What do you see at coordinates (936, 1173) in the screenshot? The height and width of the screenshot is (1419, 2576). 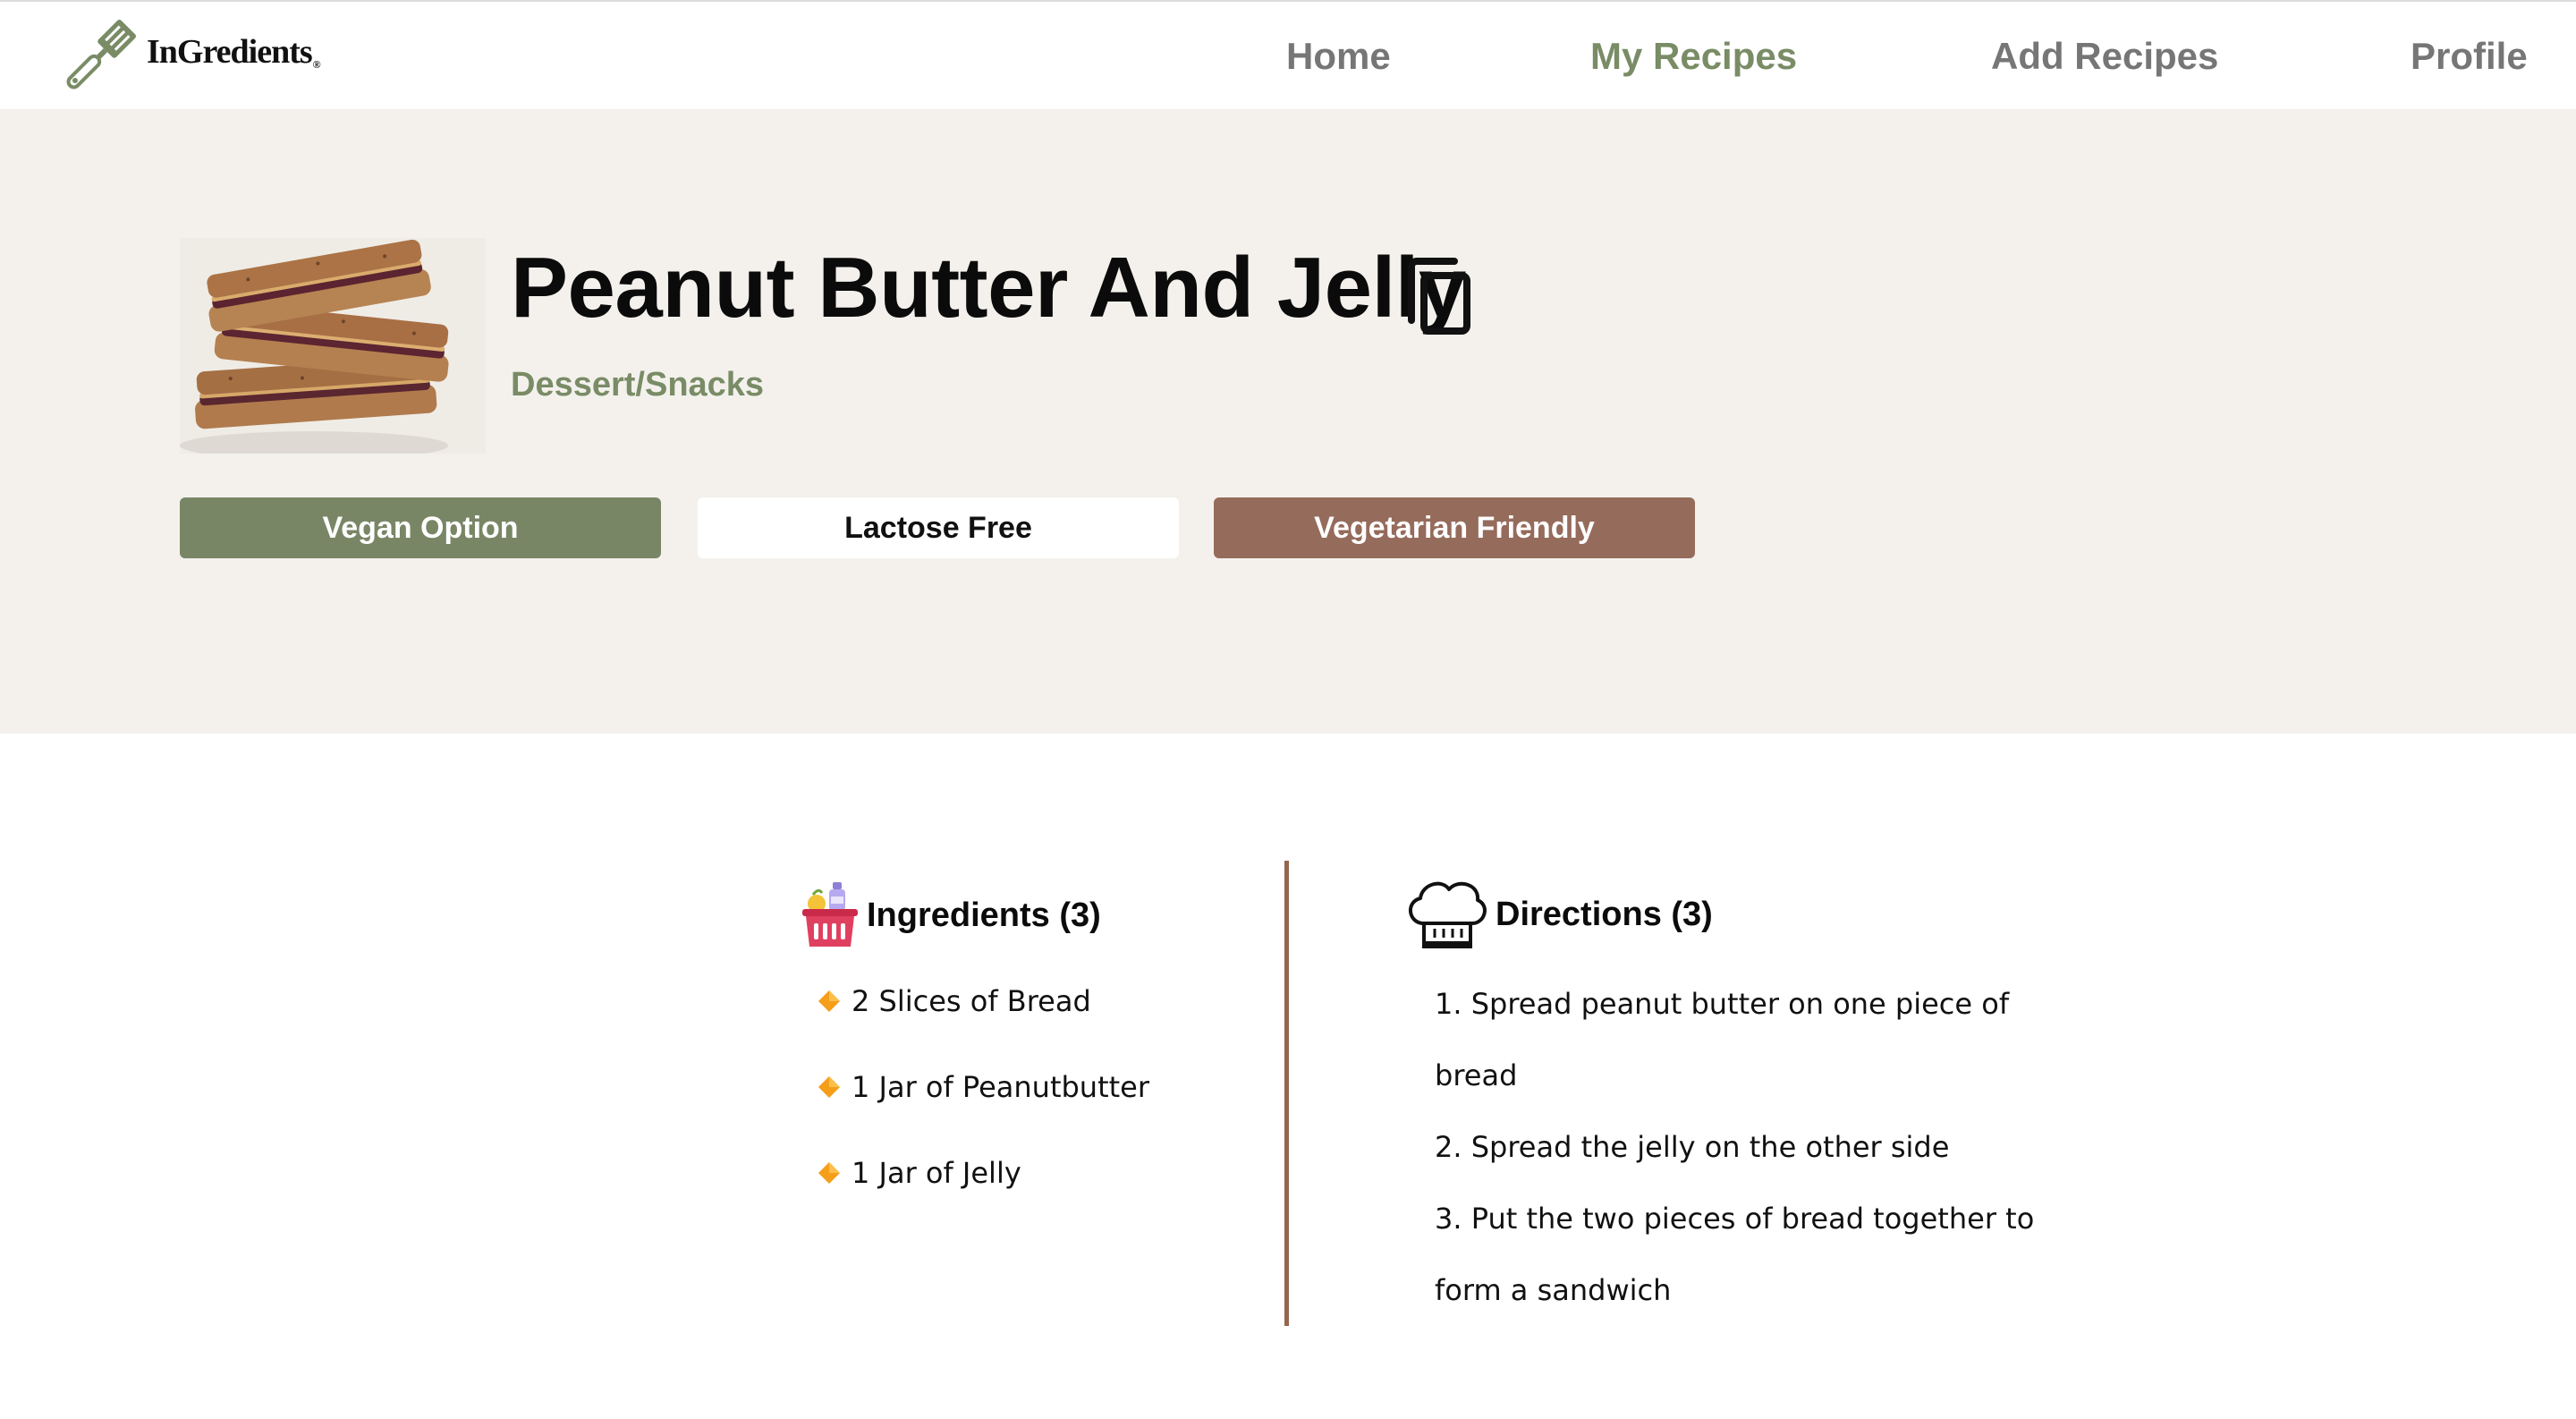 I see `ingredient-text: 1 Jar of Jelly` at bounding box center [936, 1173].